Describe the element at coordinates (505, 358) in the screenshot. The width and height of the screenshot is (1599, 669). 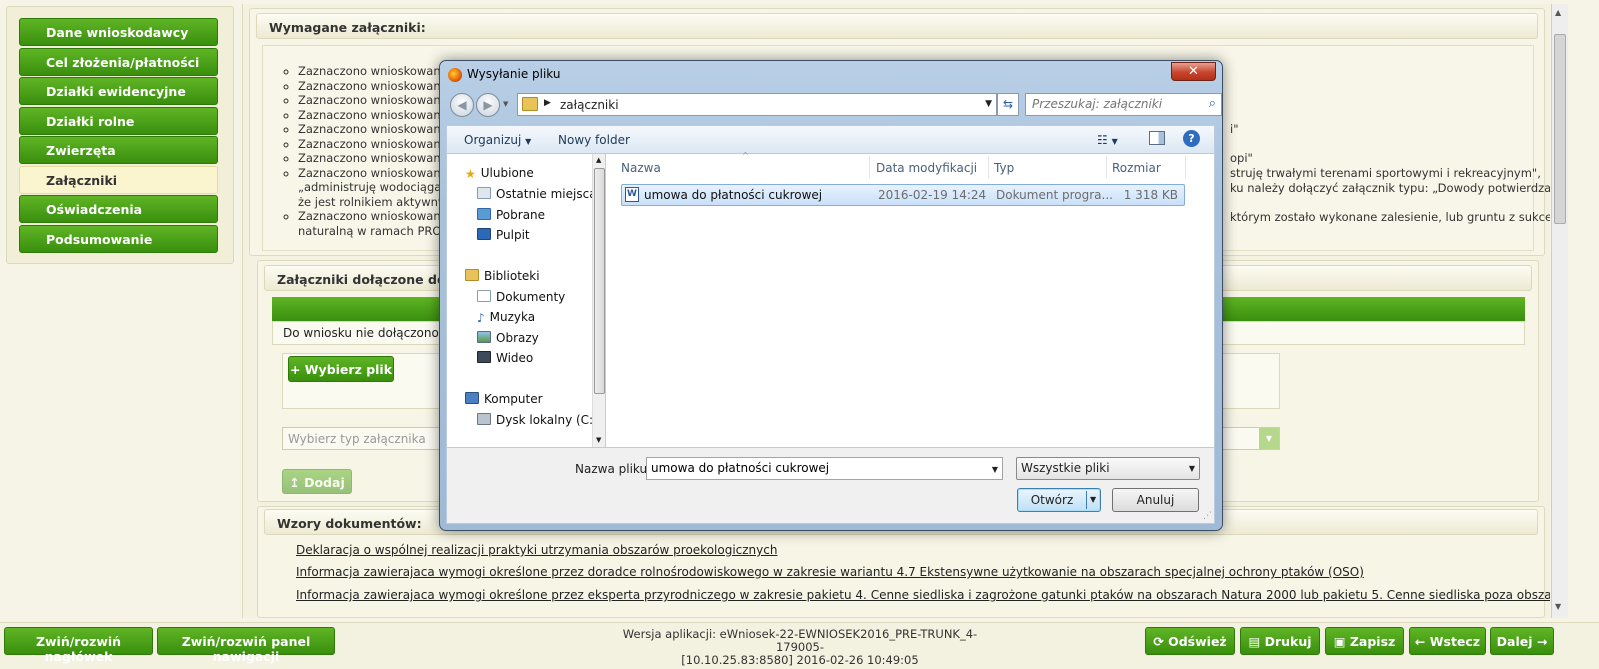
I see `tree-item-videos: Wideo` at that location.